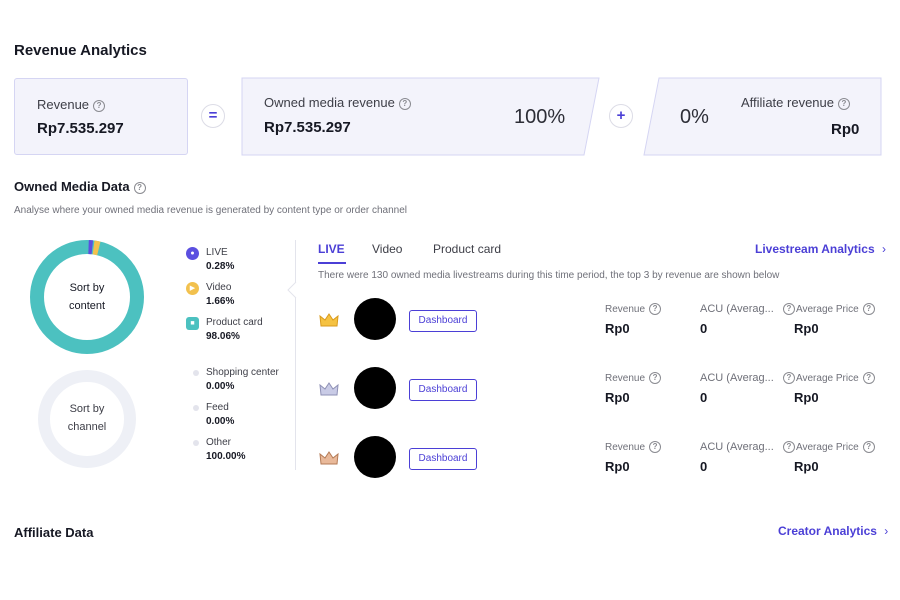 The image size is (900, 600). I want to click on revenue-analytics-title: Revenue Analytics, so click(80, 50).